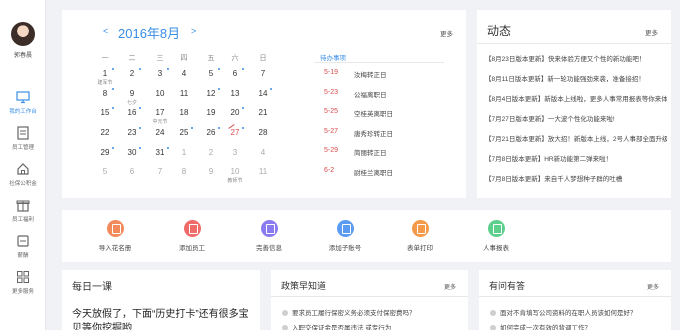 The height and width of the screenshot is (330, 680). Describe the element at coordinates (499, 31) in the screenshot. I see `news-title: 动态` at that location.